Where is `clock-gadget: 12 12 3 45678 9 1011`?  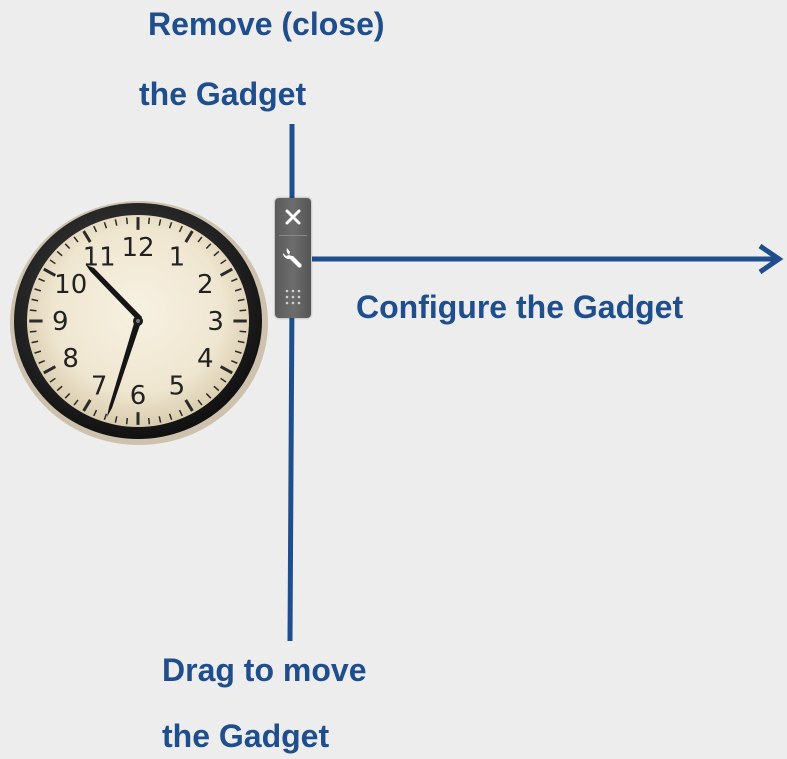
clock-gadget: 12 12 3 45678 9 1011 is located at coordinates (139, 321).